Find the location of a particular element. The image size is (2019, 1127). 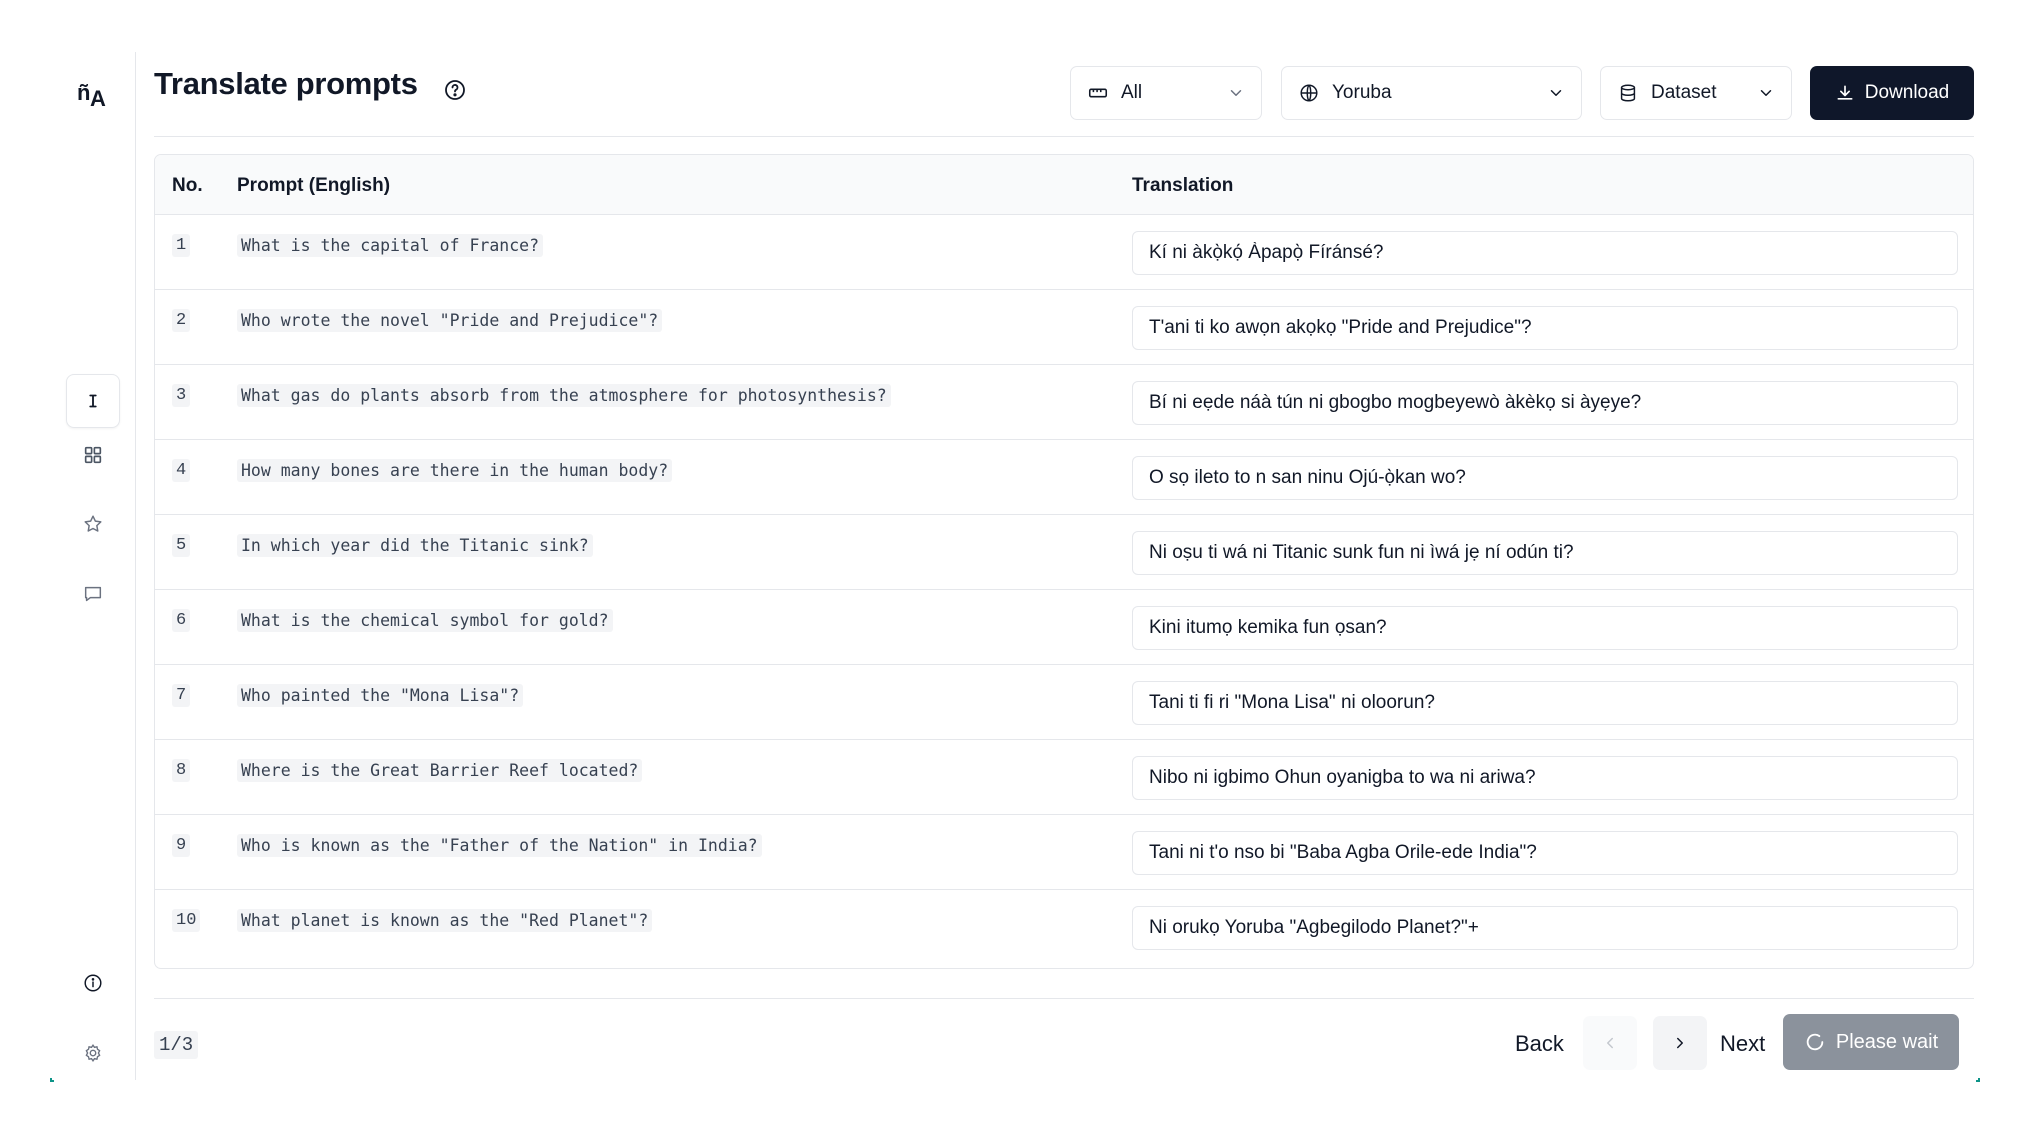

page-title: Translate prompts is located at coordinates (286, 83).